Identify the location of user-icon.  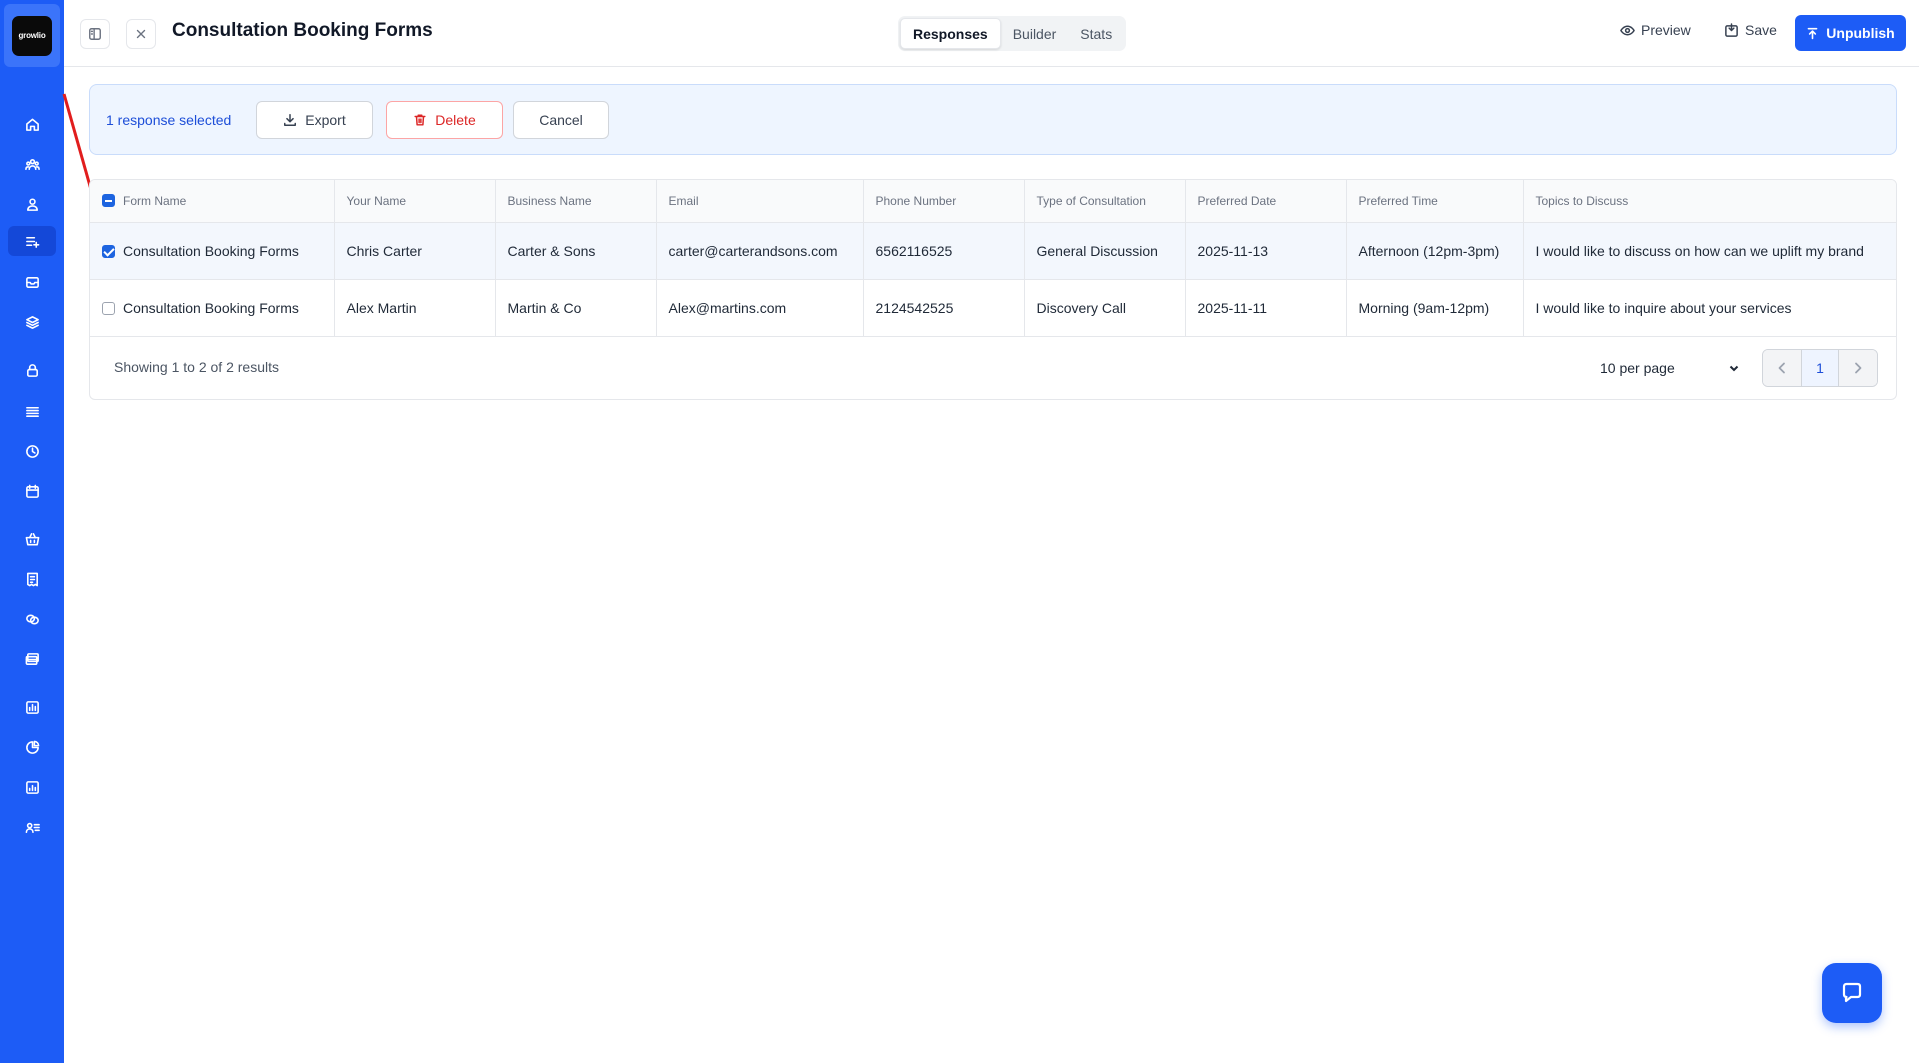
(32, 204).